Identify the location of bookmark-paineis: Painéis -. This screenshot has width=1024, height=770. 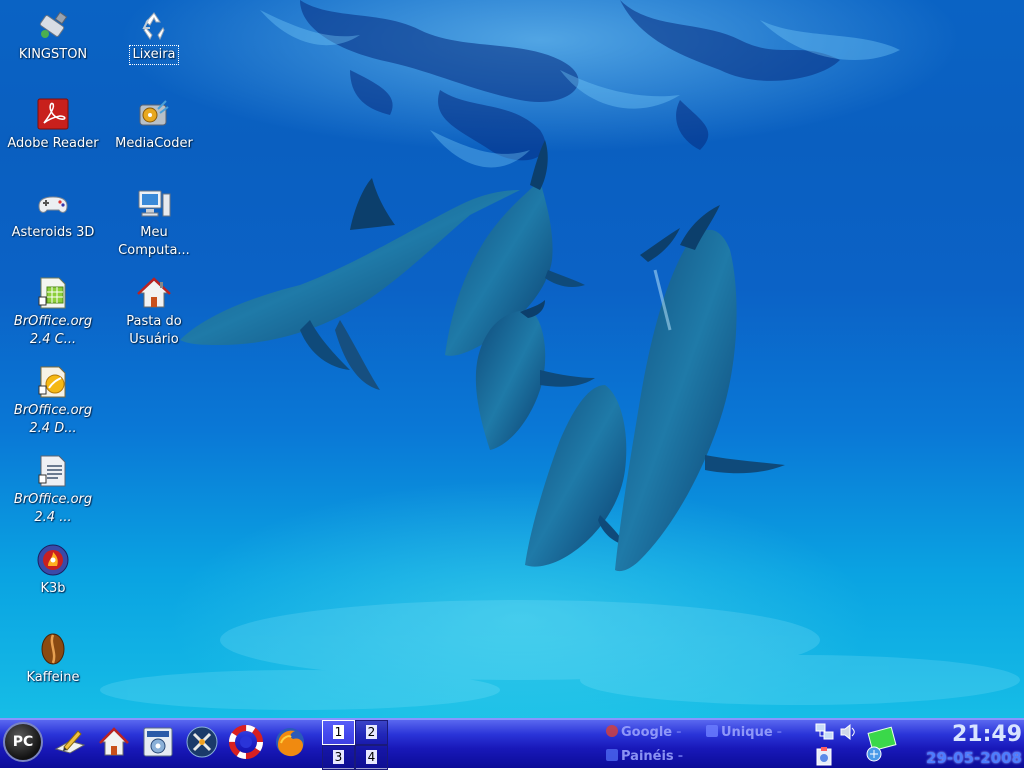
(644, 756).